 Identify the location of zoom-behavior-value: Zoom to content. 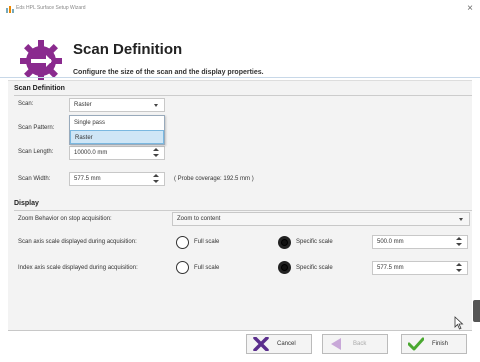
(199, 219).